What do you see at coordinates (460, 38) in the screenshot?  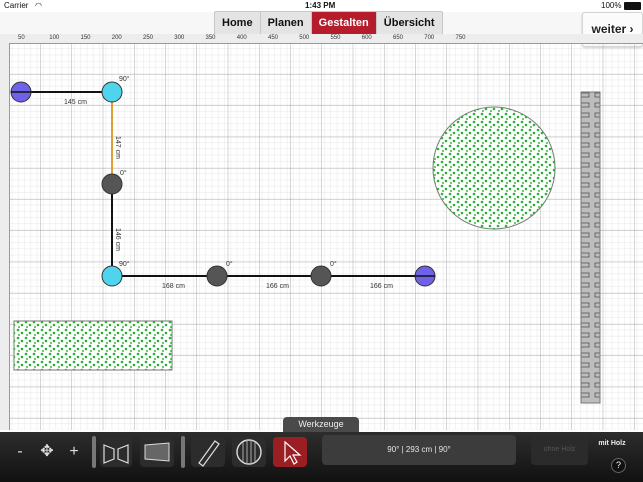 I see `ruler-tick-label: 750` at bounding box center [460, 38].